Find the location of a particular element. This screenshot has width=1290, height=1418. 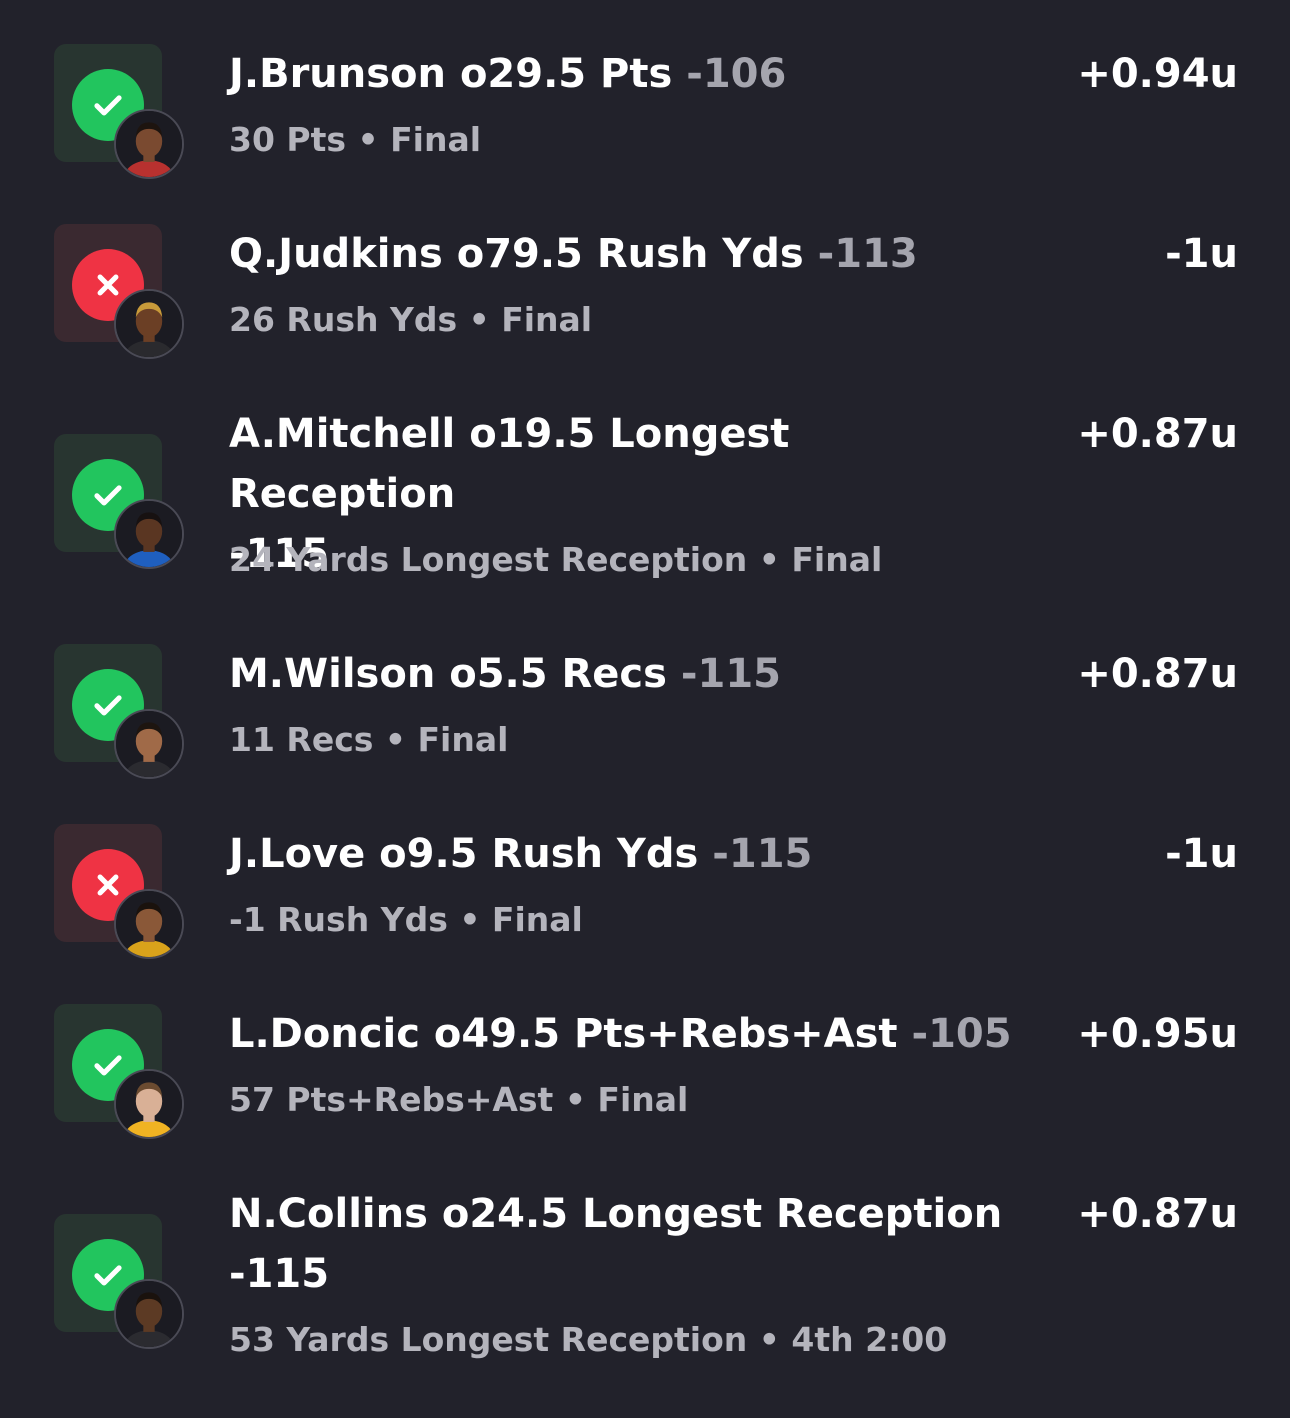

bet-title: L.Doncic o49.5 Pts+Rebs+Ast -105 is located at coordinates (629, 1034).